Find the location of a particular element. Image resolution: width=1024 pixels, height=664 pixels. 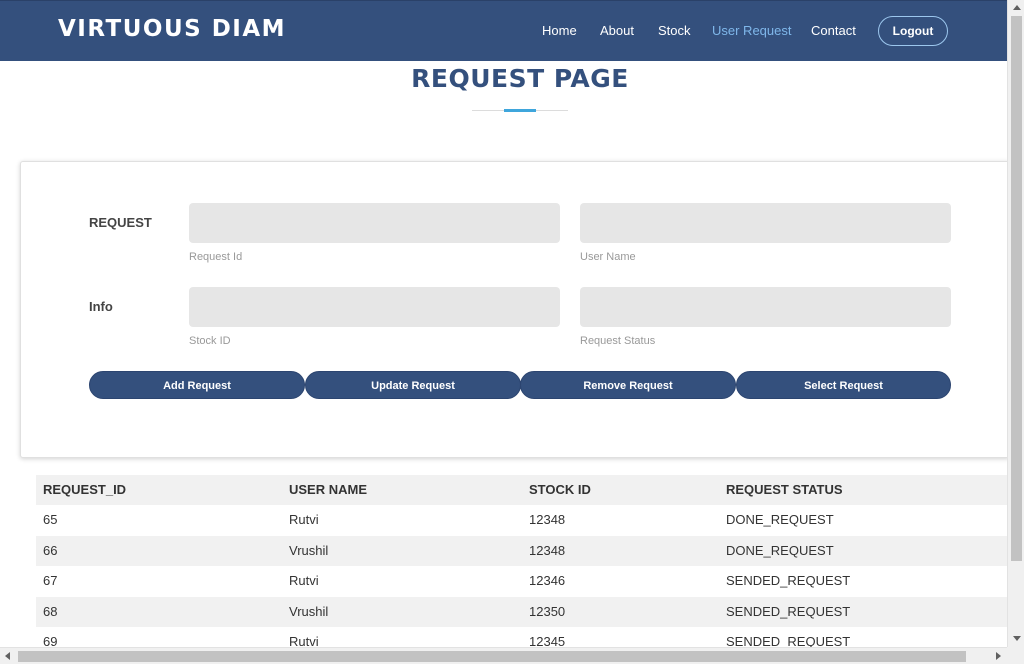

table-cell: 65 is located at coordinates (50, 519).